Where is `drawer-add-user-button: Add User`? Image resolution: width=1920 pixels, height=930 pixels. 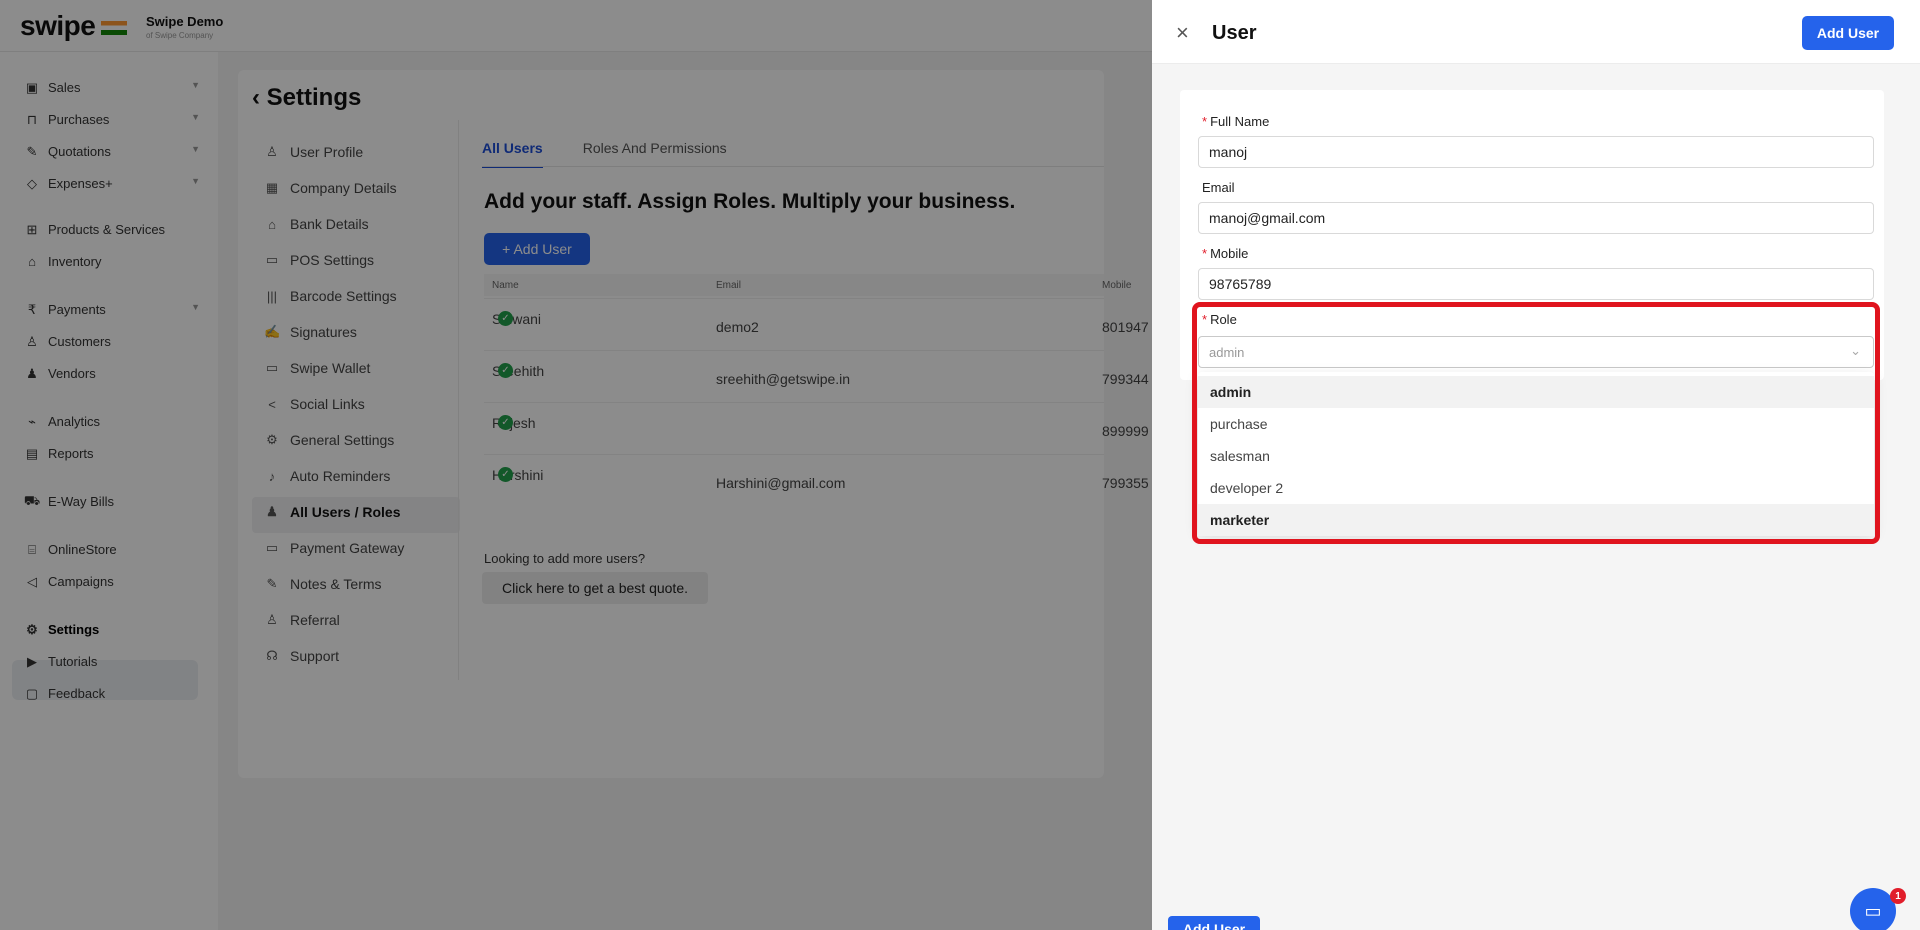
drawer-add-user-button: Add User is located at coordinates (1848, 33).